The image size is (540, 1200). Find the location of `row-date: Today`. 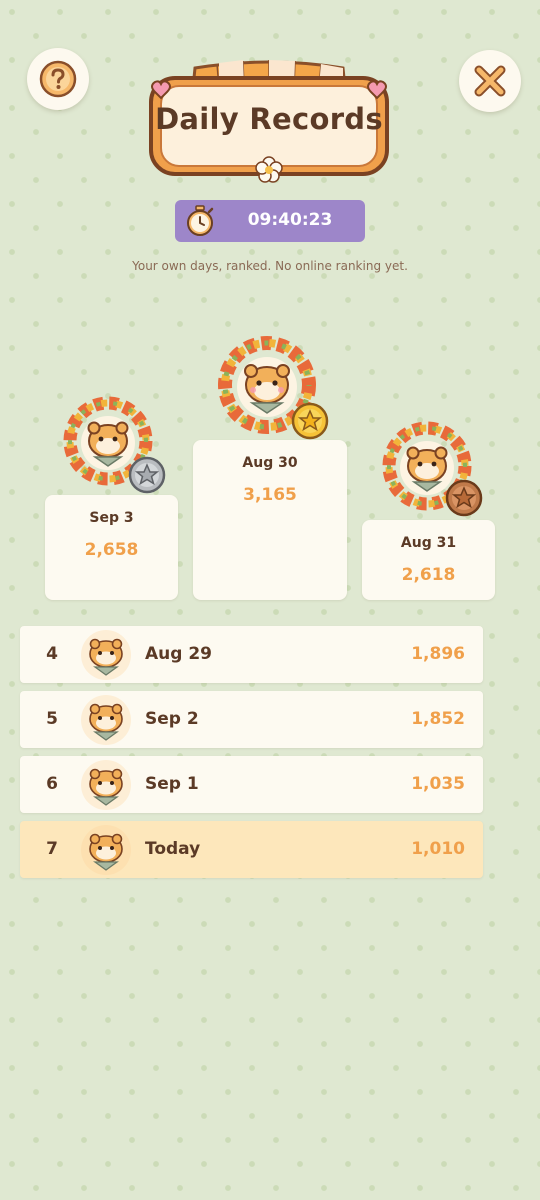

row-date: Today is located at coordinates (173, 849).